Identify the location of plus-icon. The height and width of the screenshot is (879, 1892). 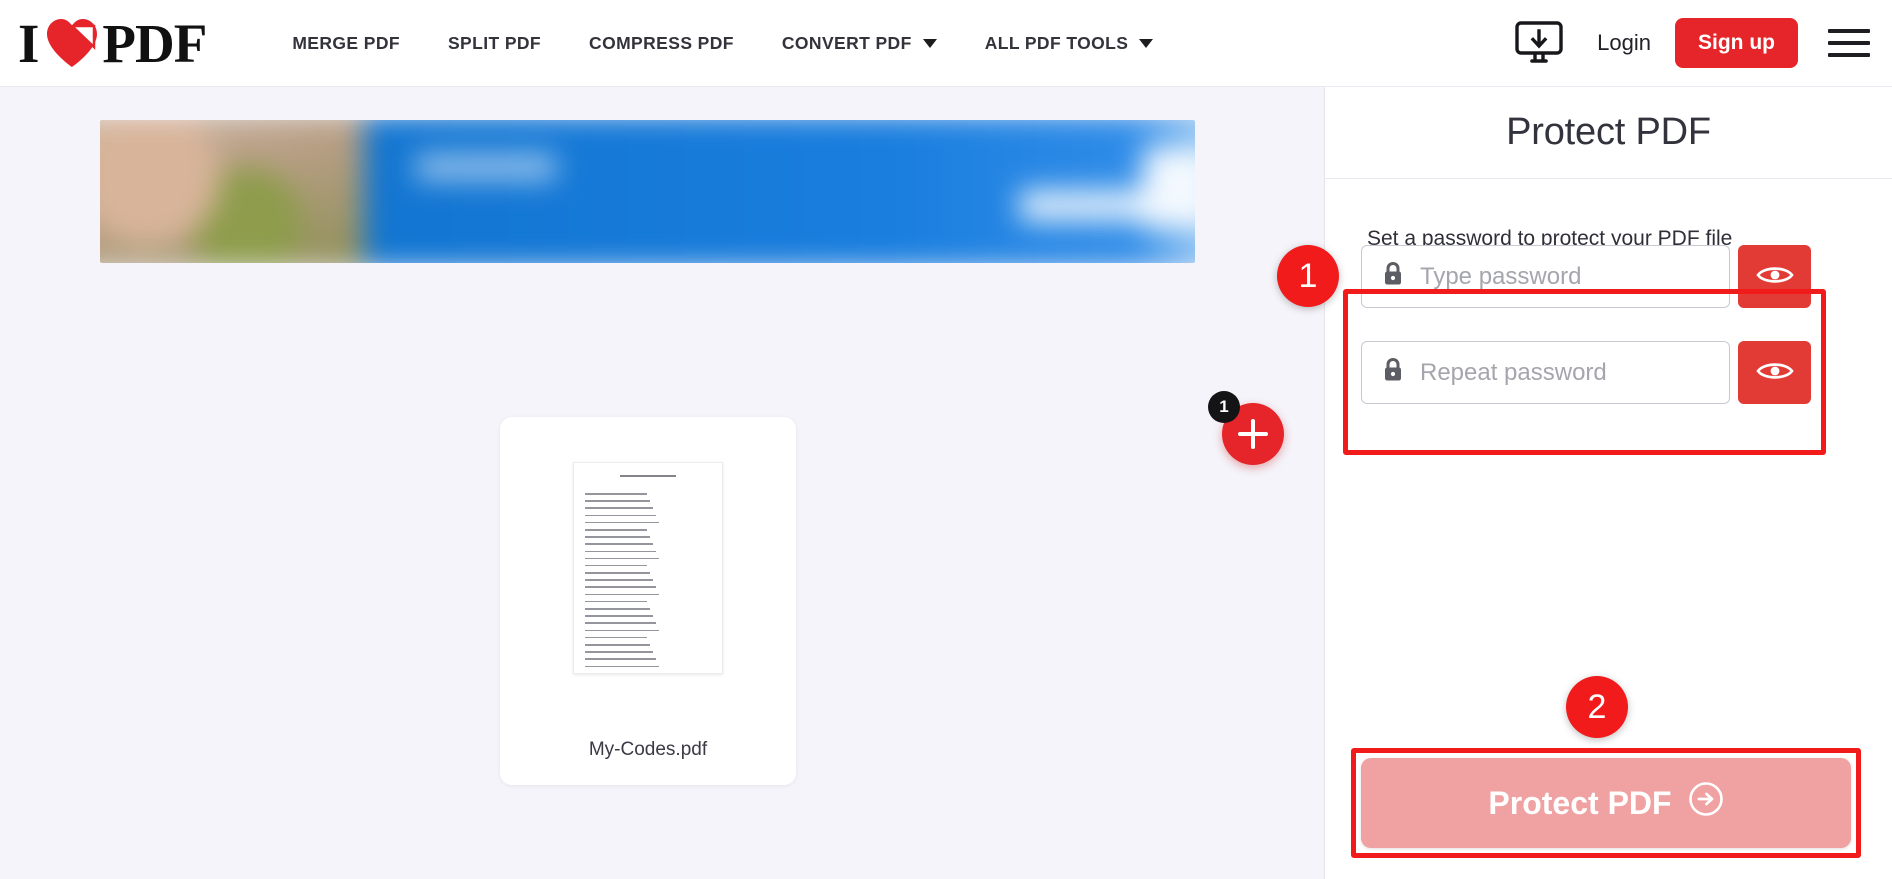
(1253, 434).